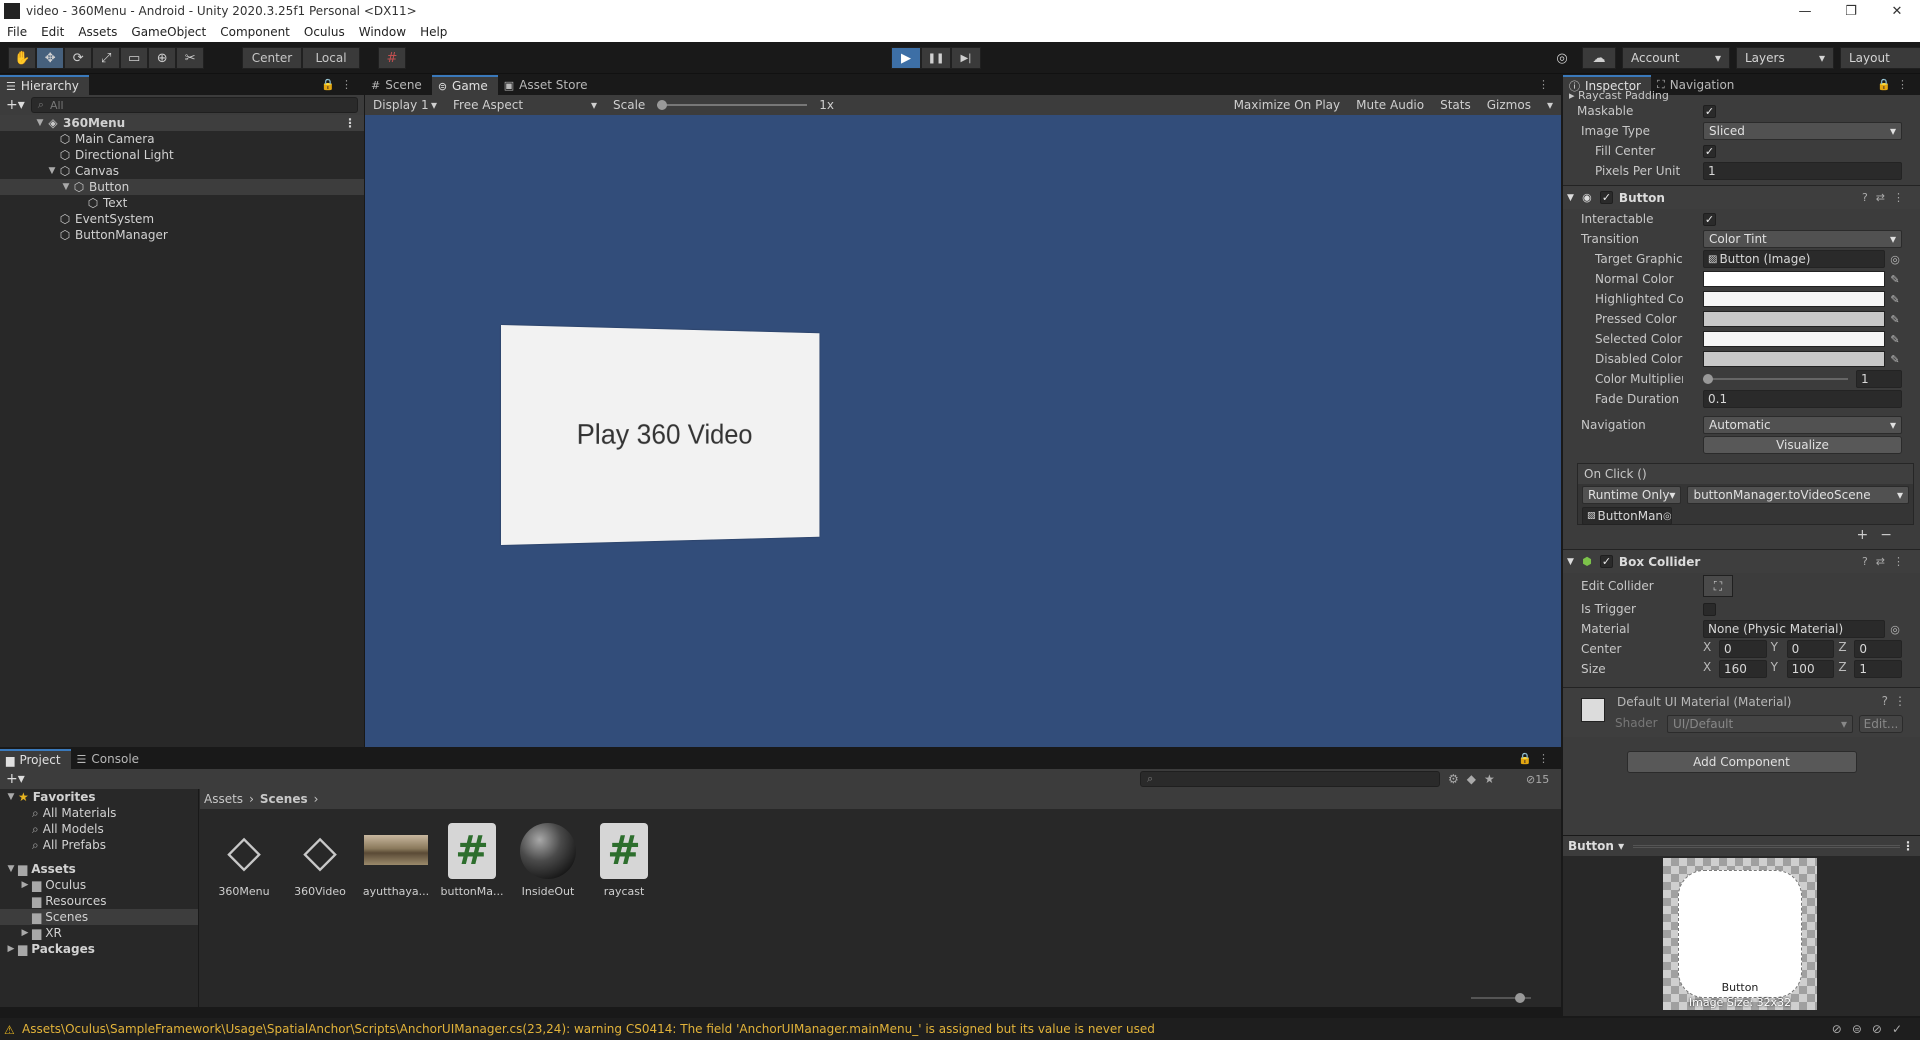 The height and width of the screenshot is (1040, 1920). What do you see at coordinates (1596, 846) in the screenshot?
I see `preview-dropdown: Button ▾` at bounding box center [1596, 846].